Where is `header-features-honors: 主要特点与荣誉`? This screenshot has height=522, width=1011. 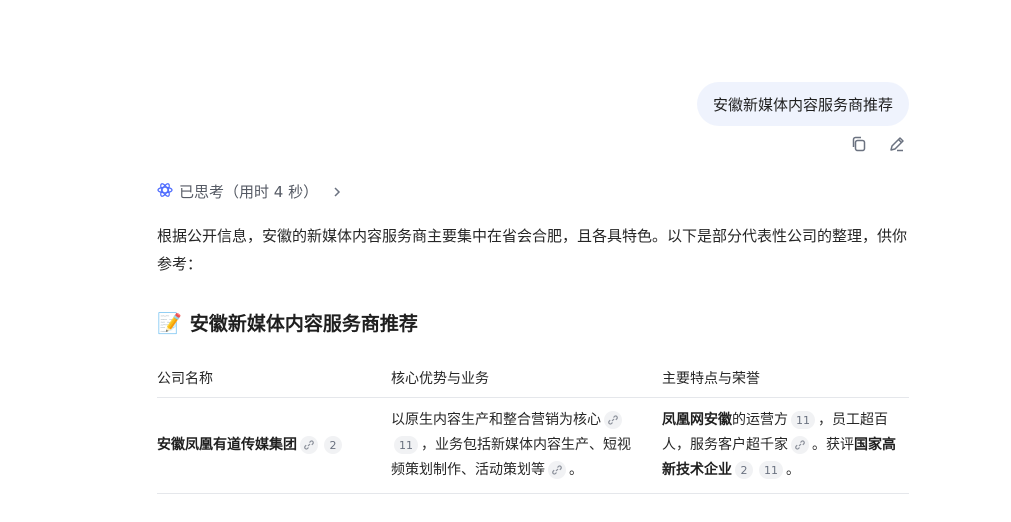 header-features-honors: 主要特点与荣誉 is located at coordinates (711, 378).